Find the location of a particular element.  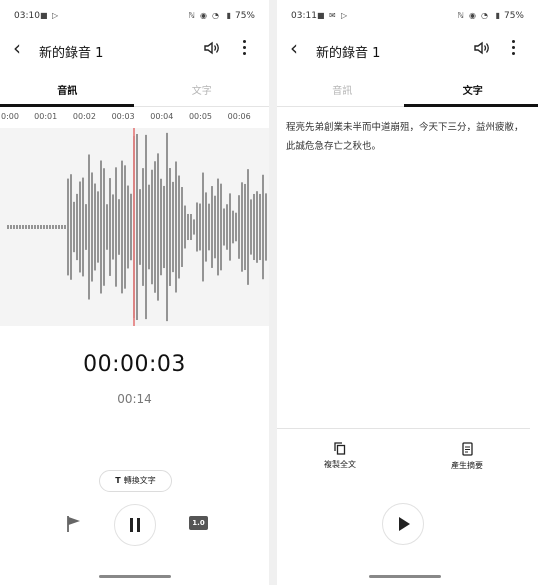

generate-summary-button: 產生摘要 is located at coordinates (467, 456).